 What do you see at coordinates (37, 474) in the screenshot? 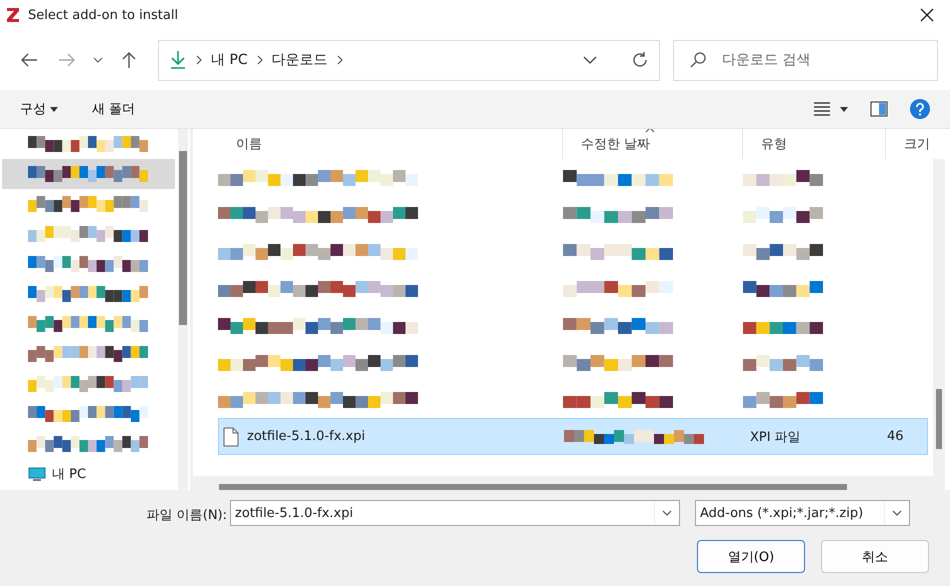
I see `computer-icon` at bounding box center [37, 474].